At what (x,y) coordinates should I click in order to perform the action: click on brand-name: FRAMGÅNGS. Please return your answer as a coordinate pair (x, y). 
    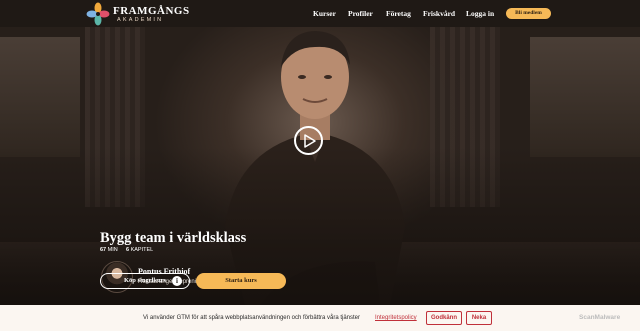
    Looking at the image, I should click on (151, 11).